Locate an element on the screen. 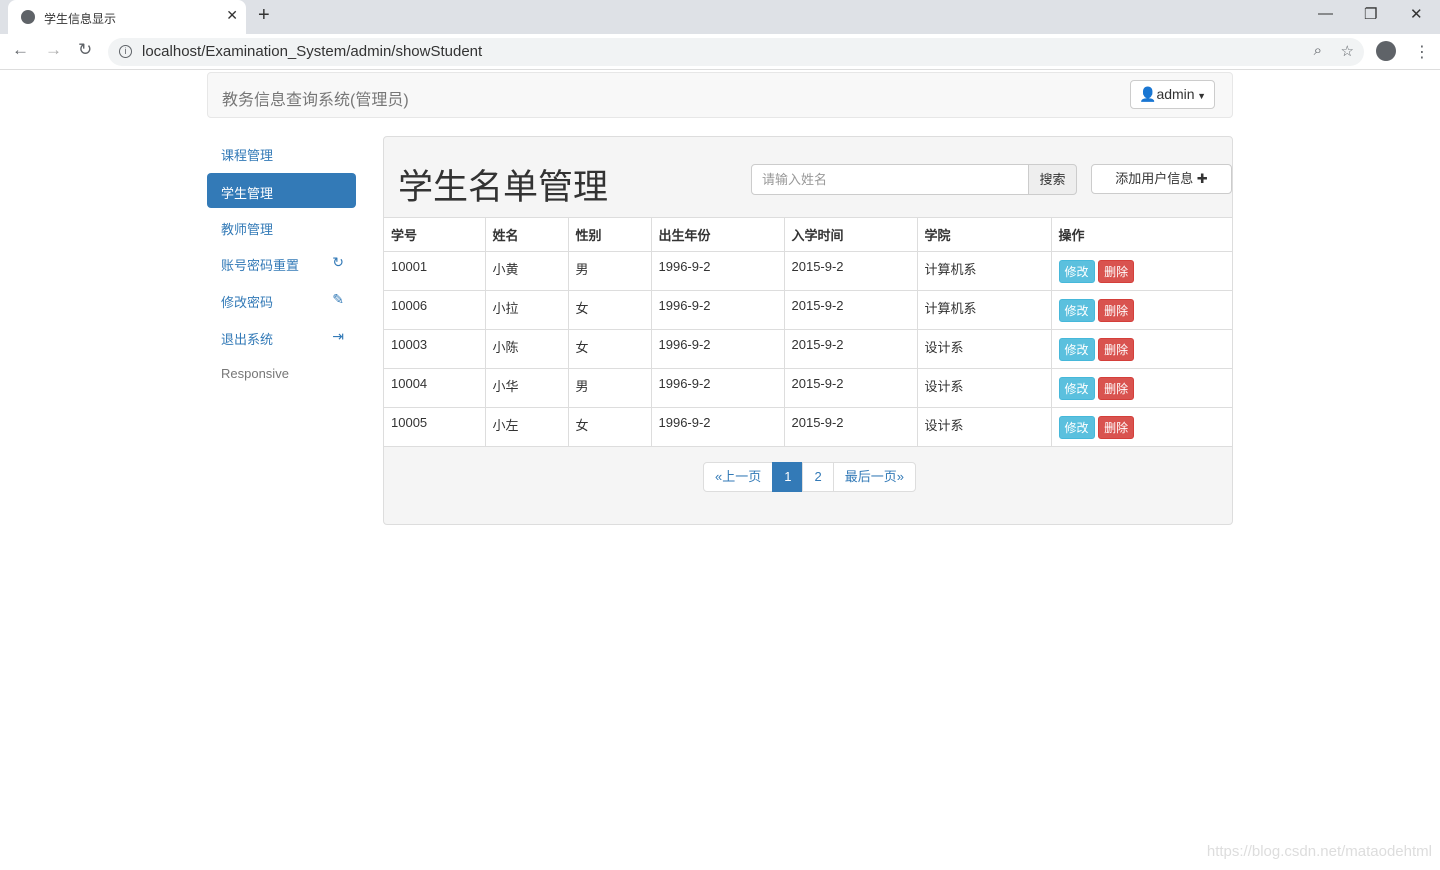 Image resolution: width=1440 pixels, height=870 pixels. sidebar-item-courses: 课程管理 is located at coordinates (281, 152).